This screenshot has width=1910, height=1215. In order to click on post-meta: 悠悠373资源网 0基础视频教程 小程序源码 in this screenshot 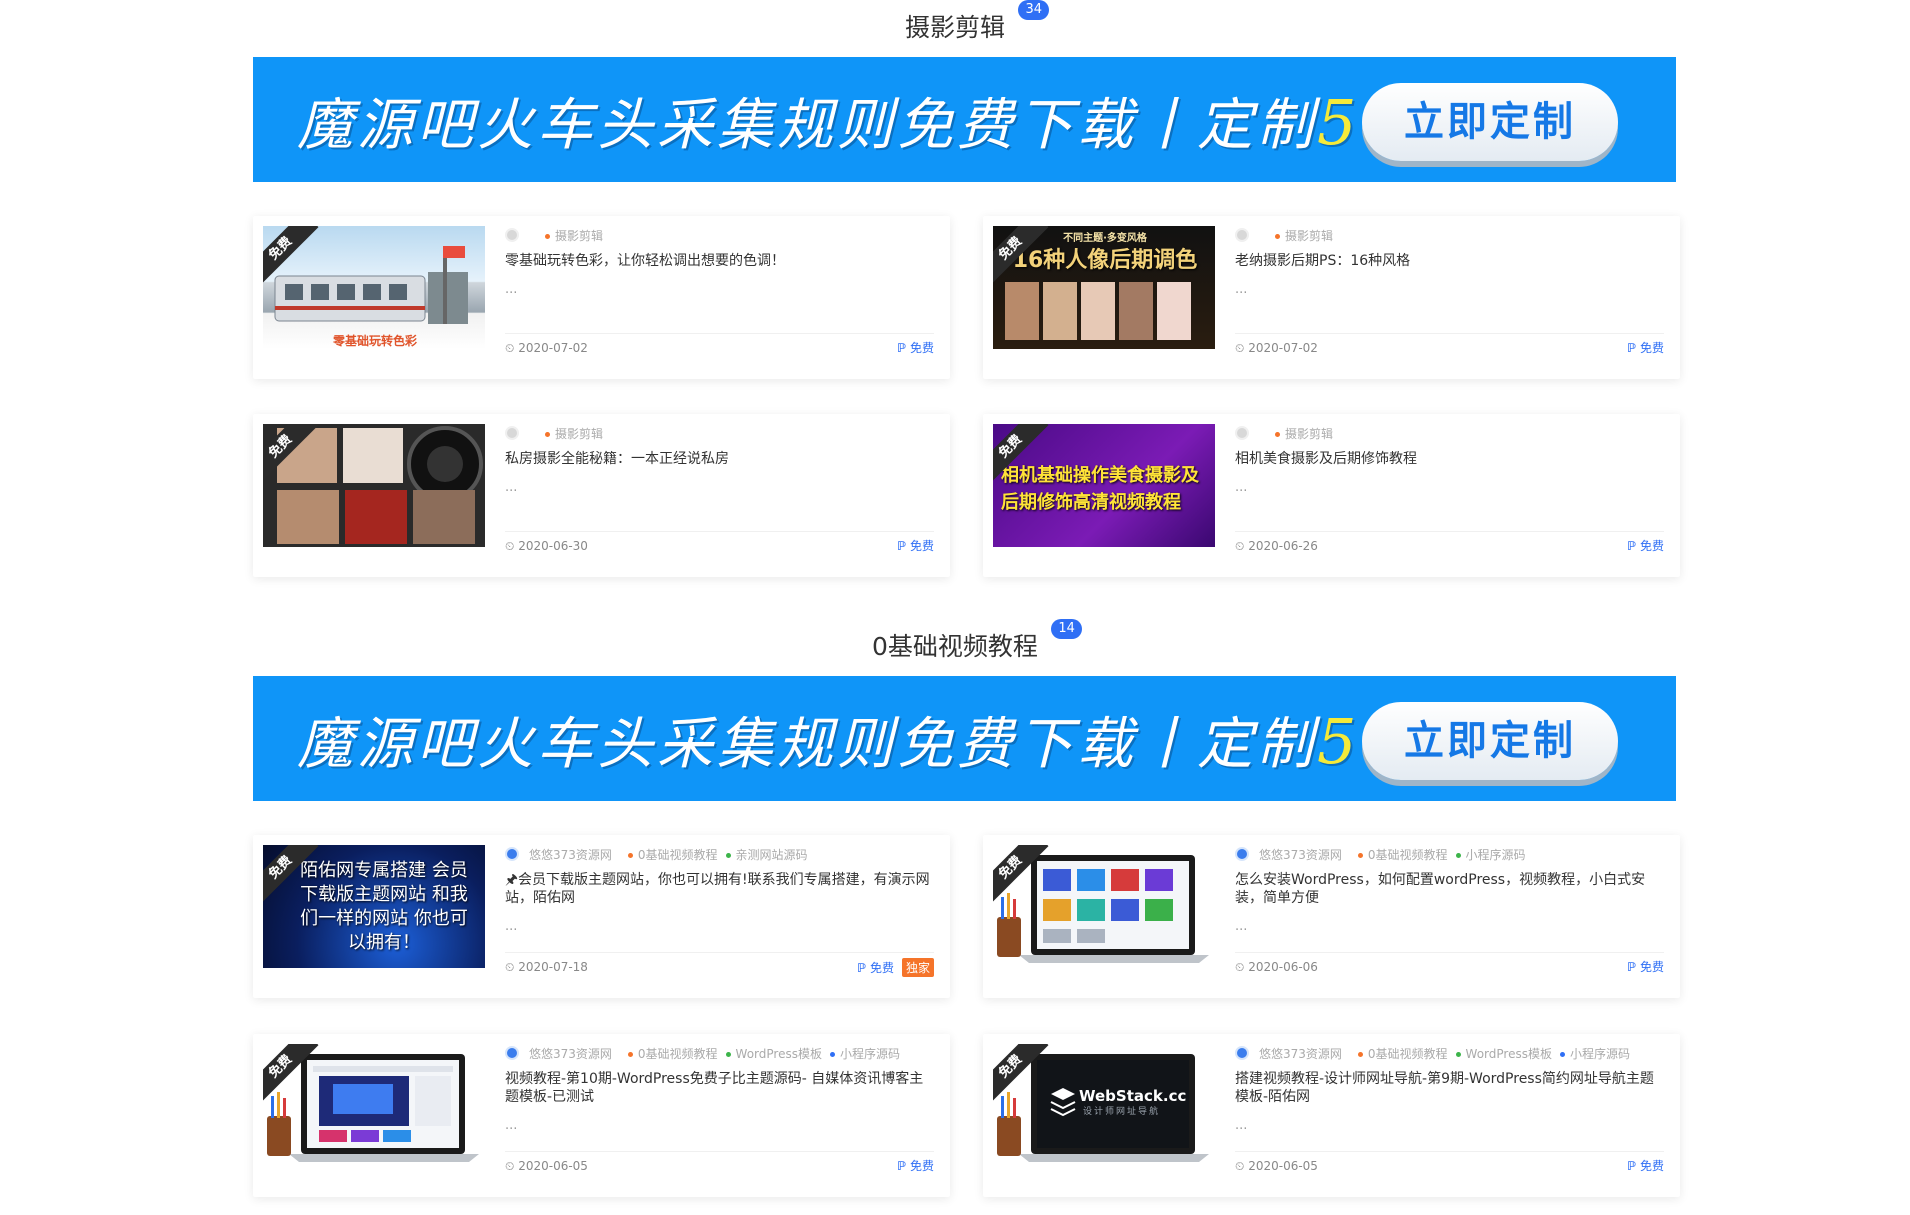, I will do `click(1449, 854)`.